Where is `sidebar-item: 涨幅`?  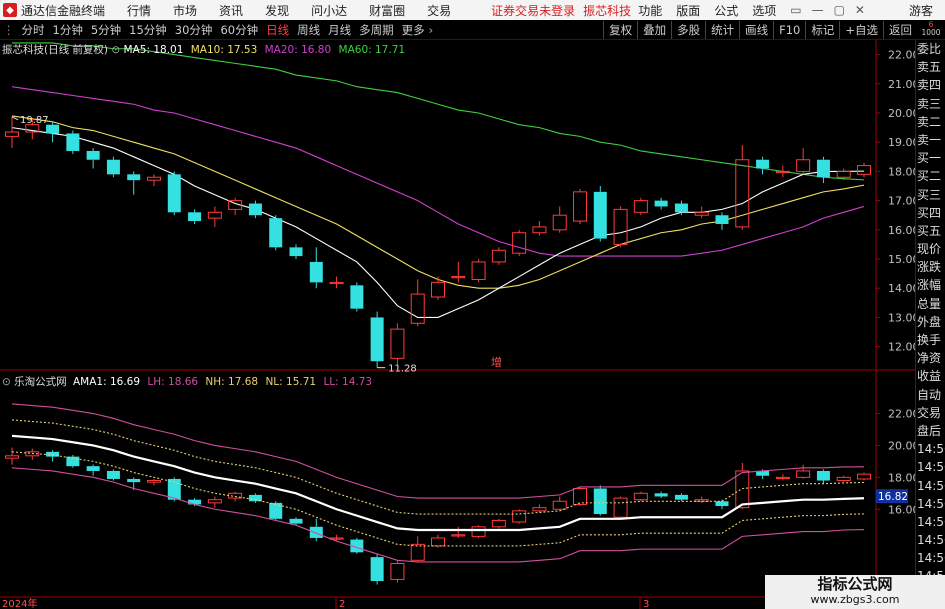 sidebar-item: 涨幅 is located at coordinates (931, 285).